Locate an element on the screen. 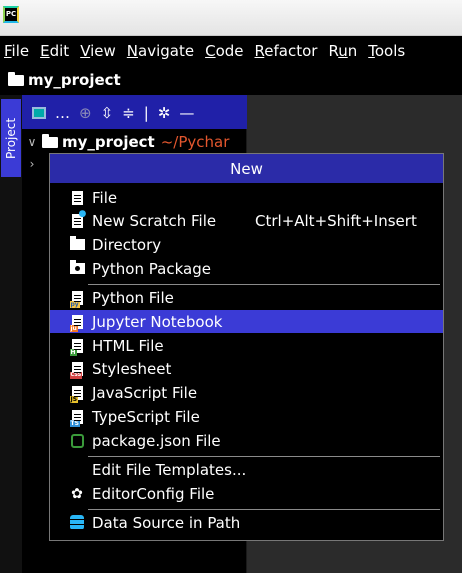 This screenshot has height=573, width=462. nodejs-icon is located at coordinates (77, 440).